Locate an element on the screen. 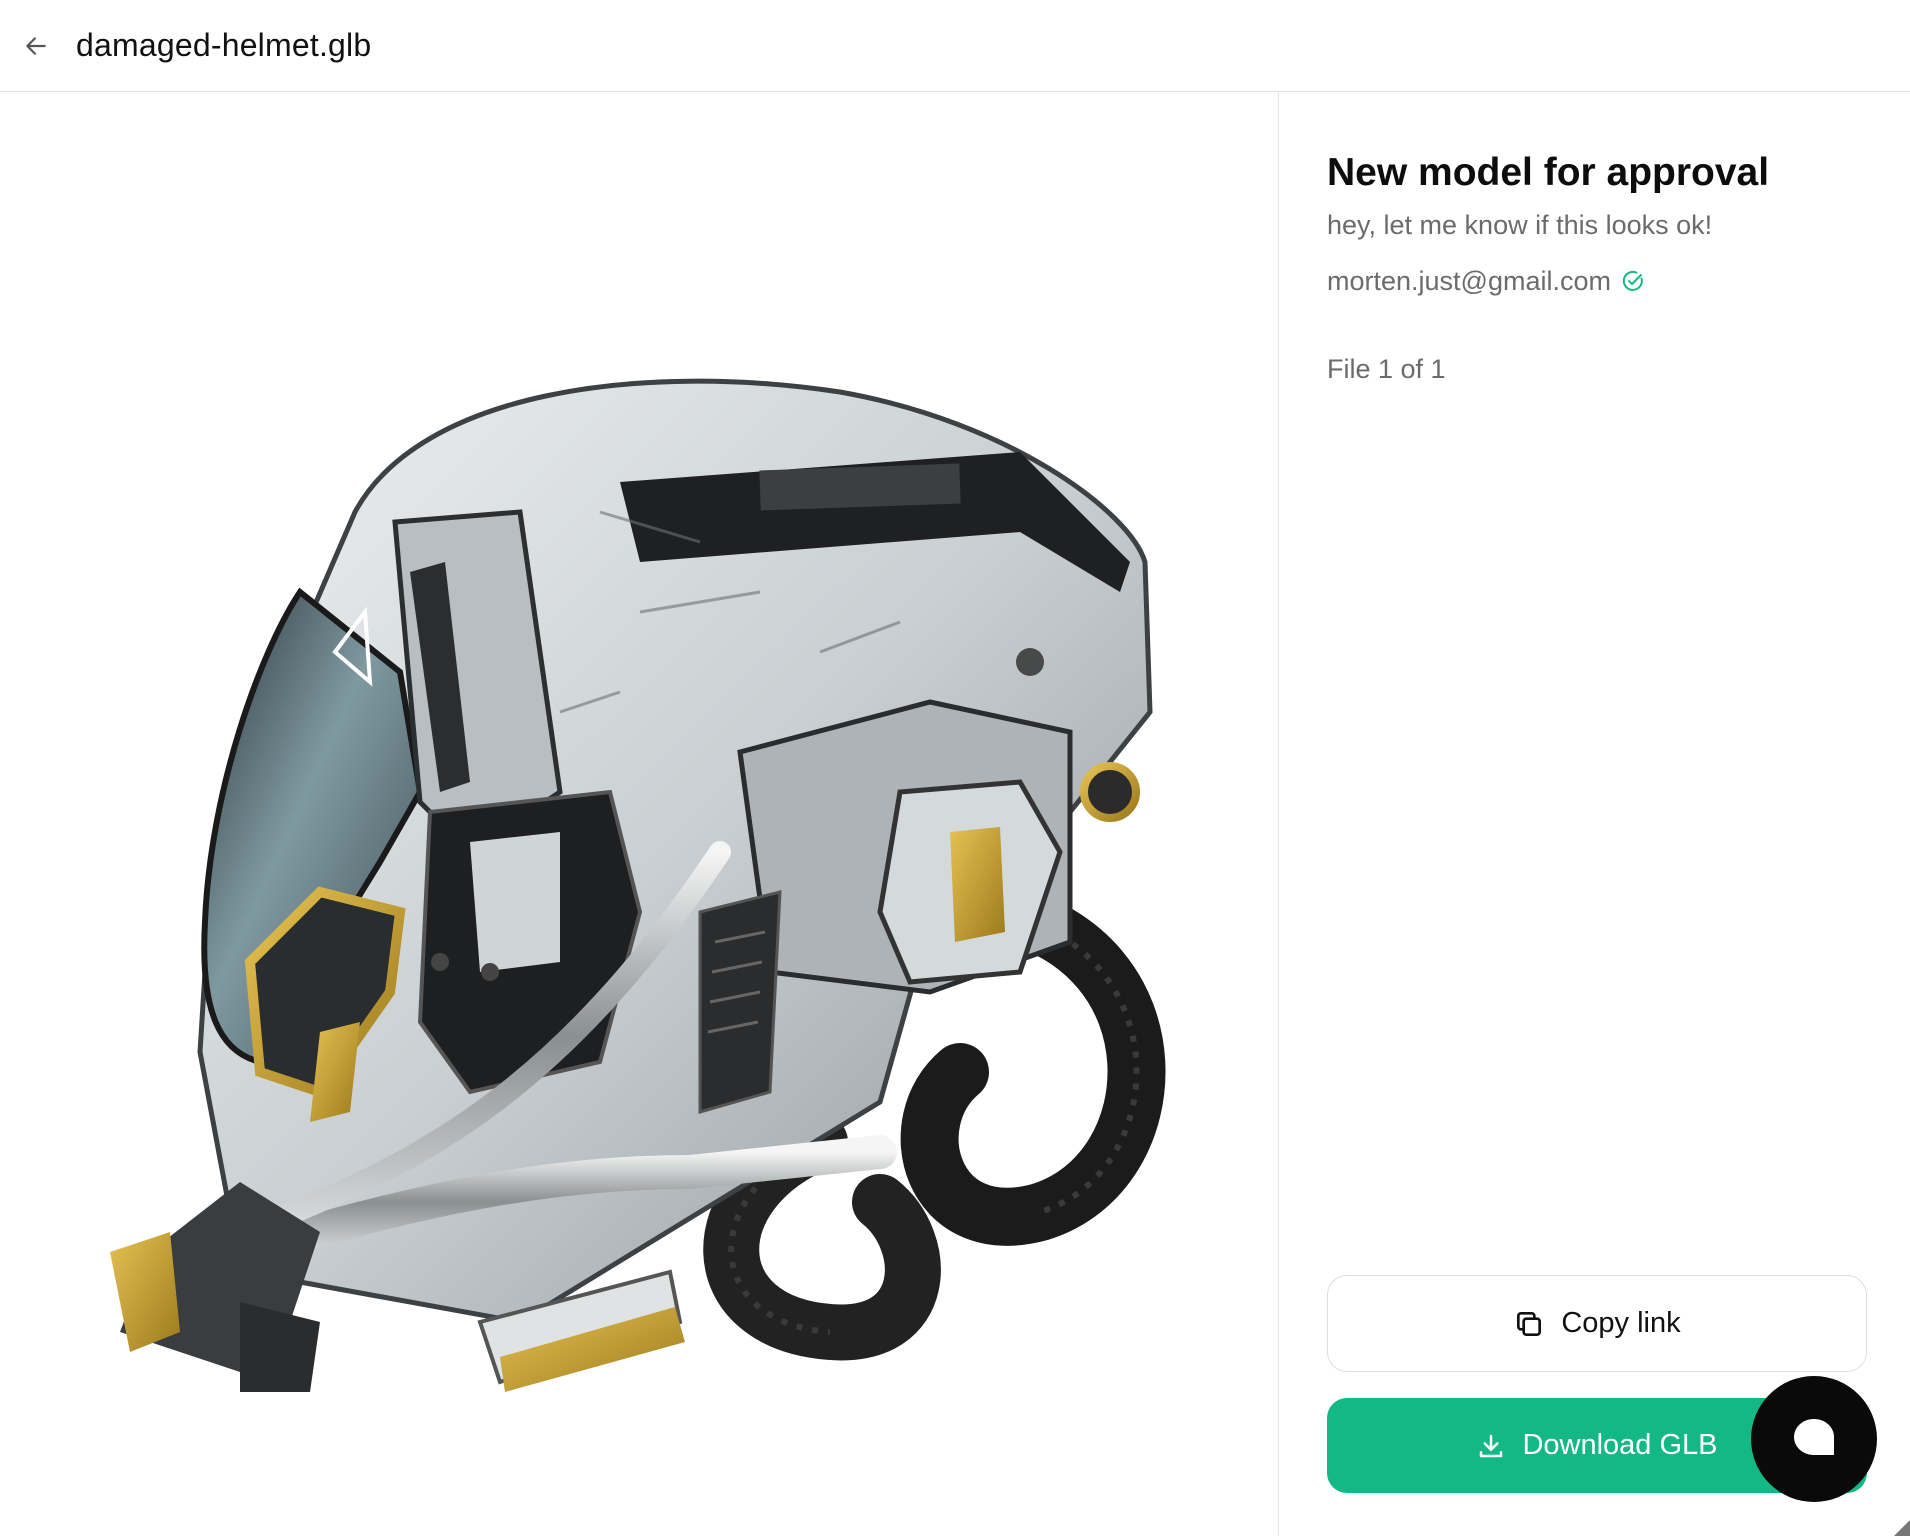 This screenshot has width=1910, height=1536. back-button is located at coordinates (36, 46).